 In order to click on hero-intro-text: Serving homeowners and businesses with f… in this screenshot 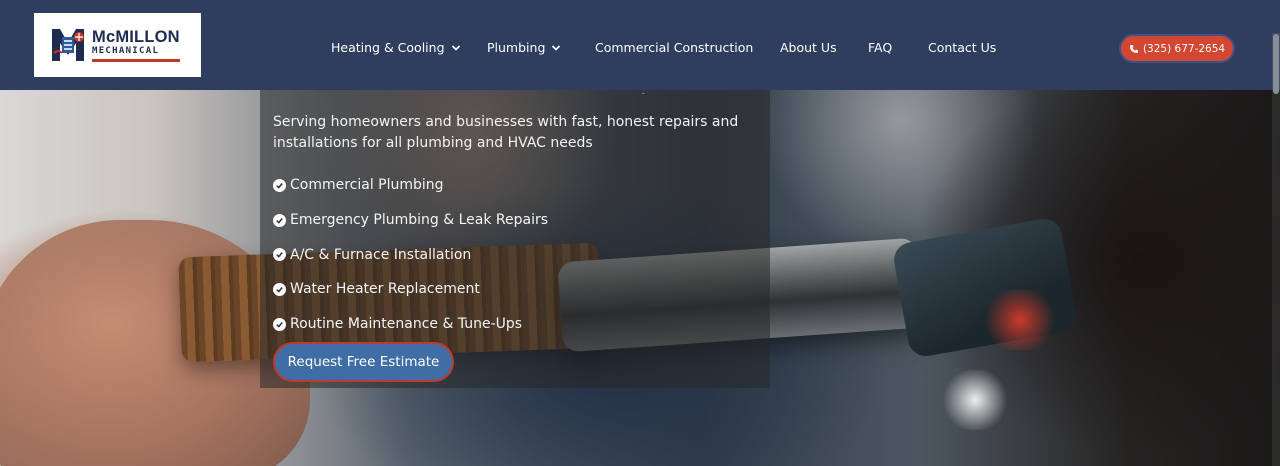, I will do `click(506, 132)`.